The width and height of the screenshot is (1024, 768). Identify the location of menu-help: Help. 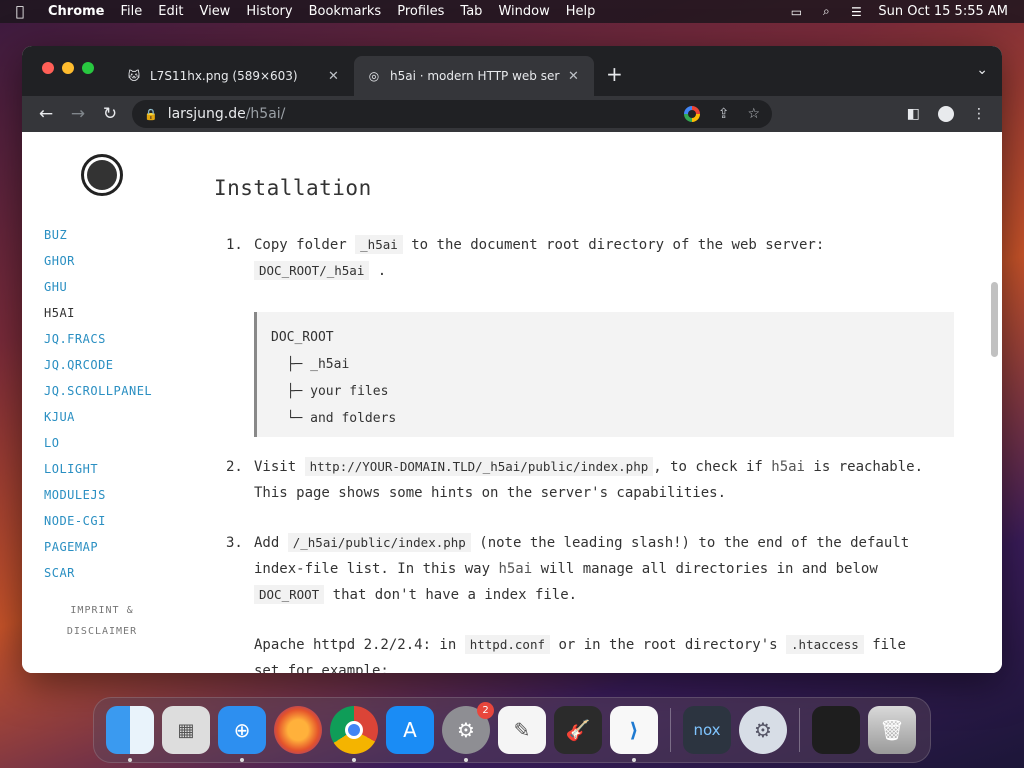
(581, 11).